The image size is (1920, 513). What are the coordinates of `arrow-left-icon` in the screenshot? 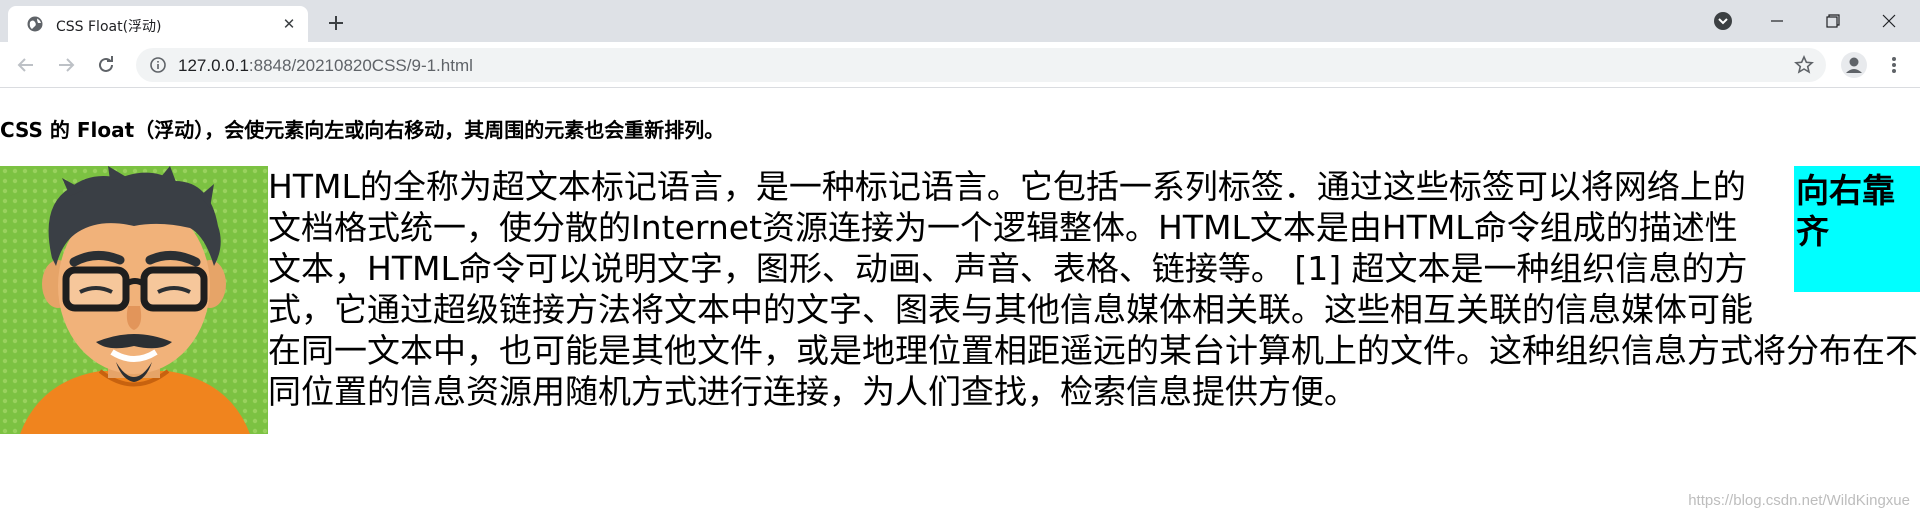 It's located at (25, 65).